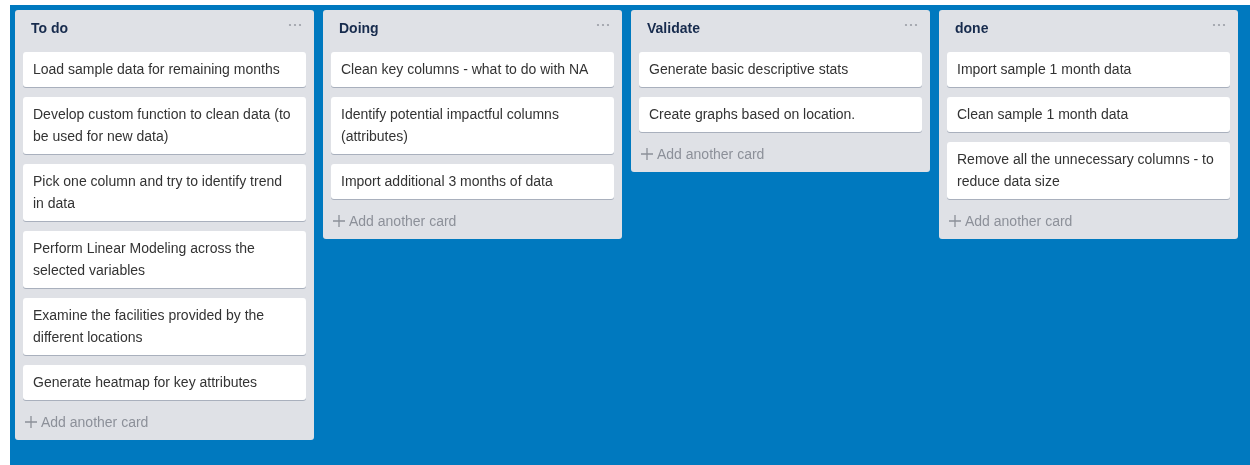 This screenshot has height=465, width=1250. I want to click on task-card: Load sample data for remaining months, so click(164, 69).